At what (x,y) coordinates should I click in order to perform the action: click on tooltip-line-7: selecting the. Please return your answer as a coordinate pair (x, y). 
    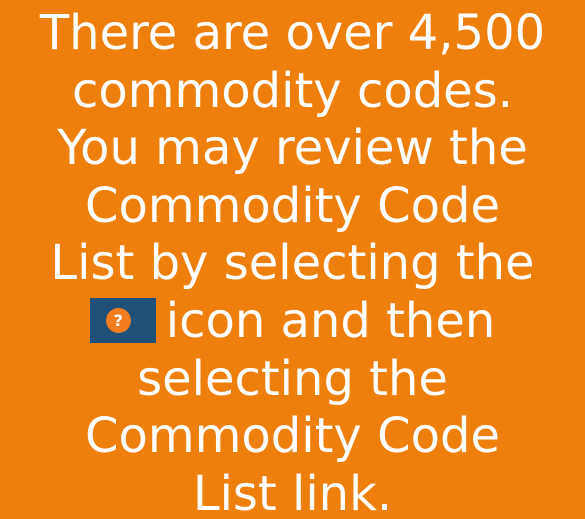
    Looking at the image, I should click on (292, 378).